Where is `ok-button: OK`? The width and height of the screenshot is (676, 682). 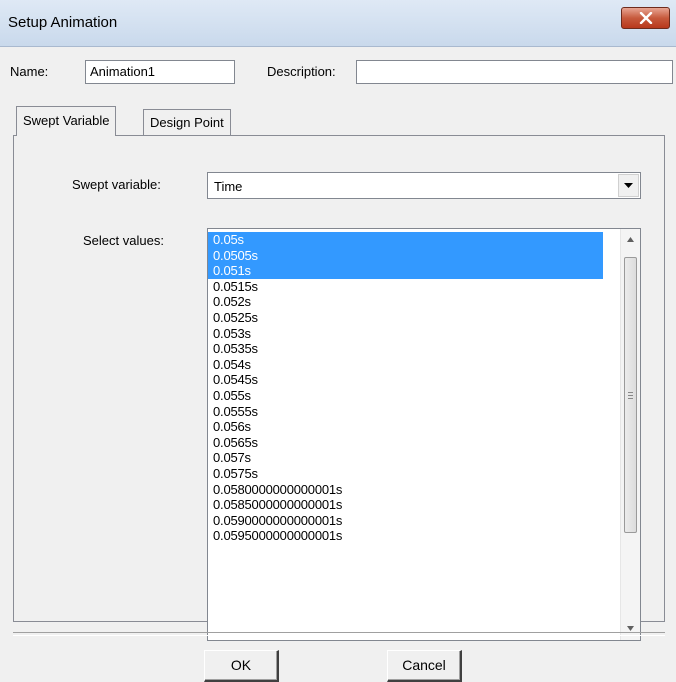
ok-button: OK is located at coordinates (241, 666).